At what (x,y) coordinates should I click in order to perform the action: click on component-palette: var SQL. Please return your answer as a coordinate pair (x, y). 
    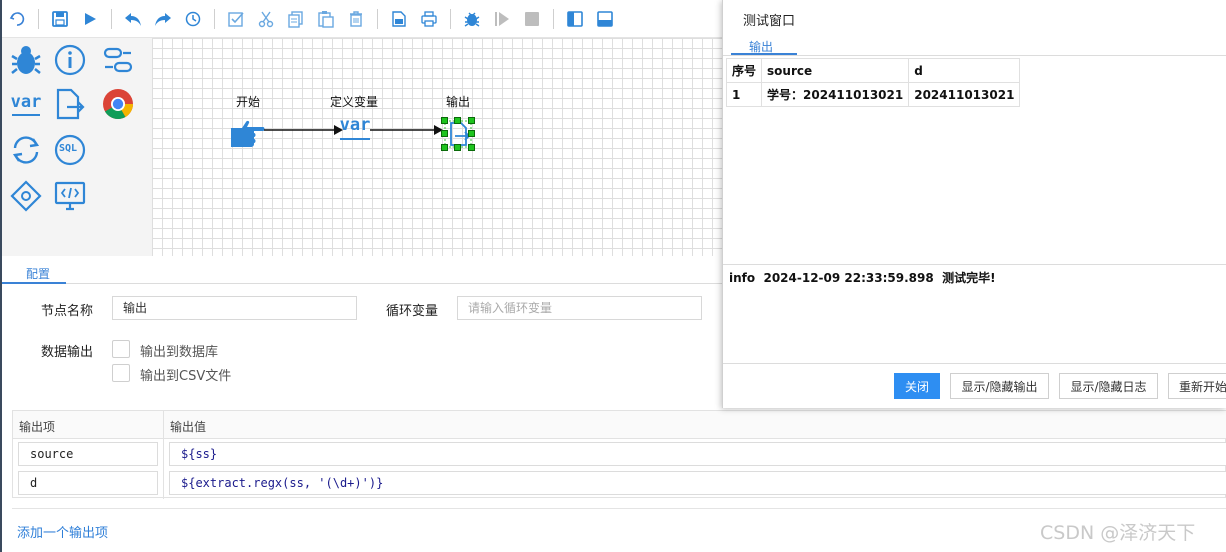
    Looking at the image, I should click on (77, 147).